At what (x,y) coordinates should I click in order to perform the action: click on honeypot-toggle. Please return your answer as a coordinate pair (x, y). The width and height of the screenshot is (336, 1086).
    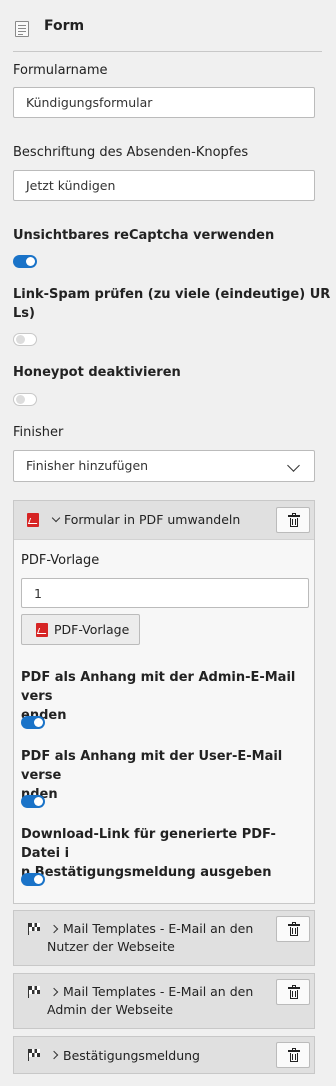
    Looking at the image, I should click on (25, 399).